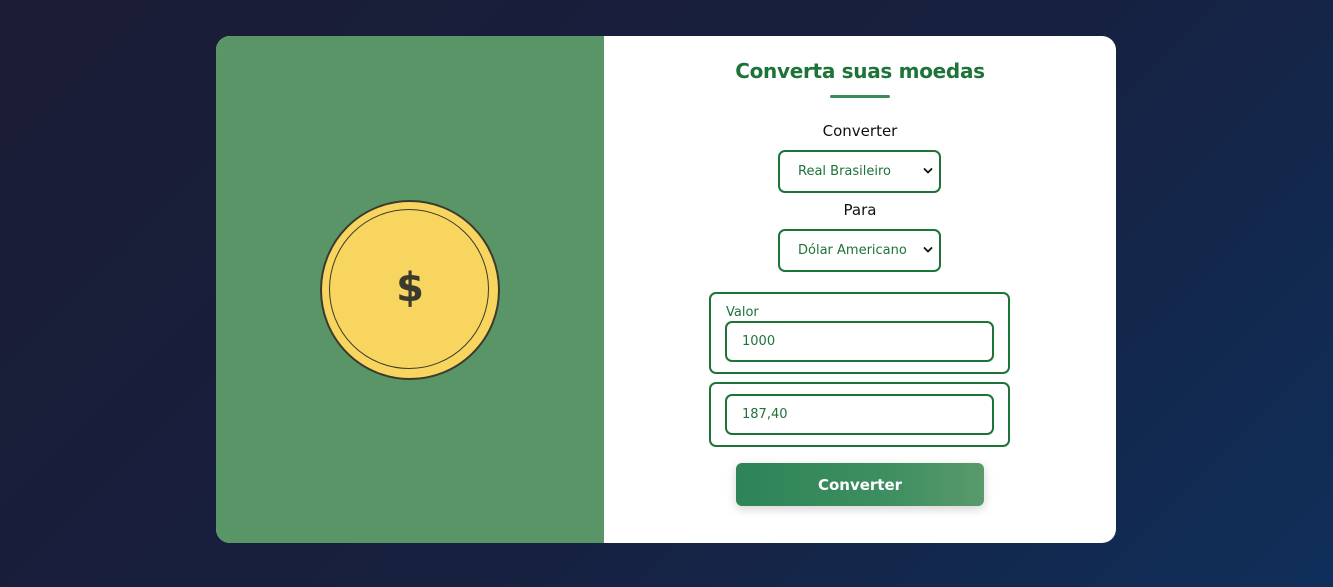 The height and width of the screenshot is (587, 1333). I want to click on to-currency-select: Dólar Americano, so click(859, 250).